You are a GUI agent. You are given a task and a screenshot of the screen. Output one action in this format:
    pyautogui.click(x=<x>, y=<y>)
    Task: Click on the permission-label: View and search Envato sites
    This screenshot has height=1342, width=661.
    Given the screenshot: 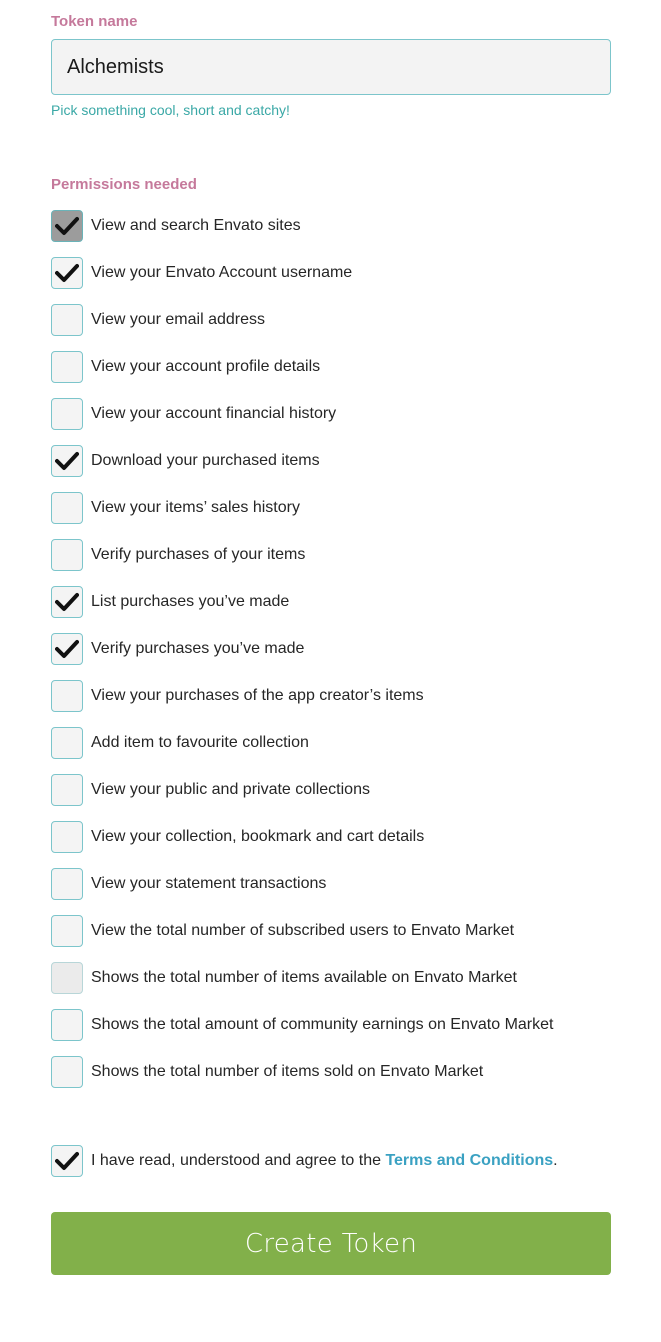 What is the action you would take?
    pyautogui.click(x=196, y=225)
    